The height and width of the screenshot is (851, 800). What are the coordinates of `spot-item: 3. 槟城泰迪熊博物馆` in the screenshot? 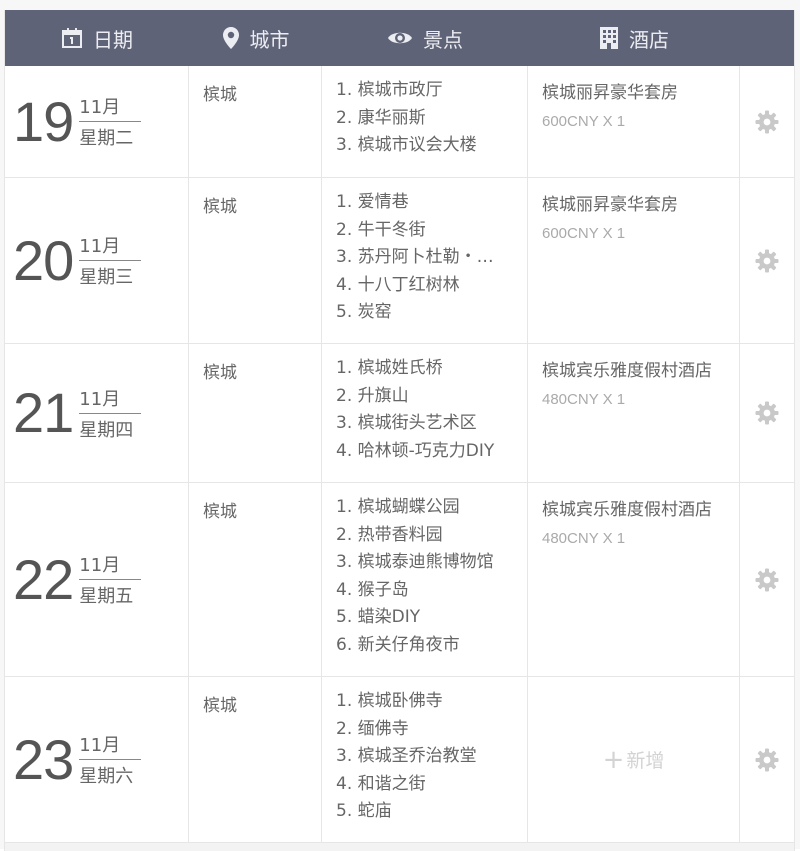 It's located at (431, 563).